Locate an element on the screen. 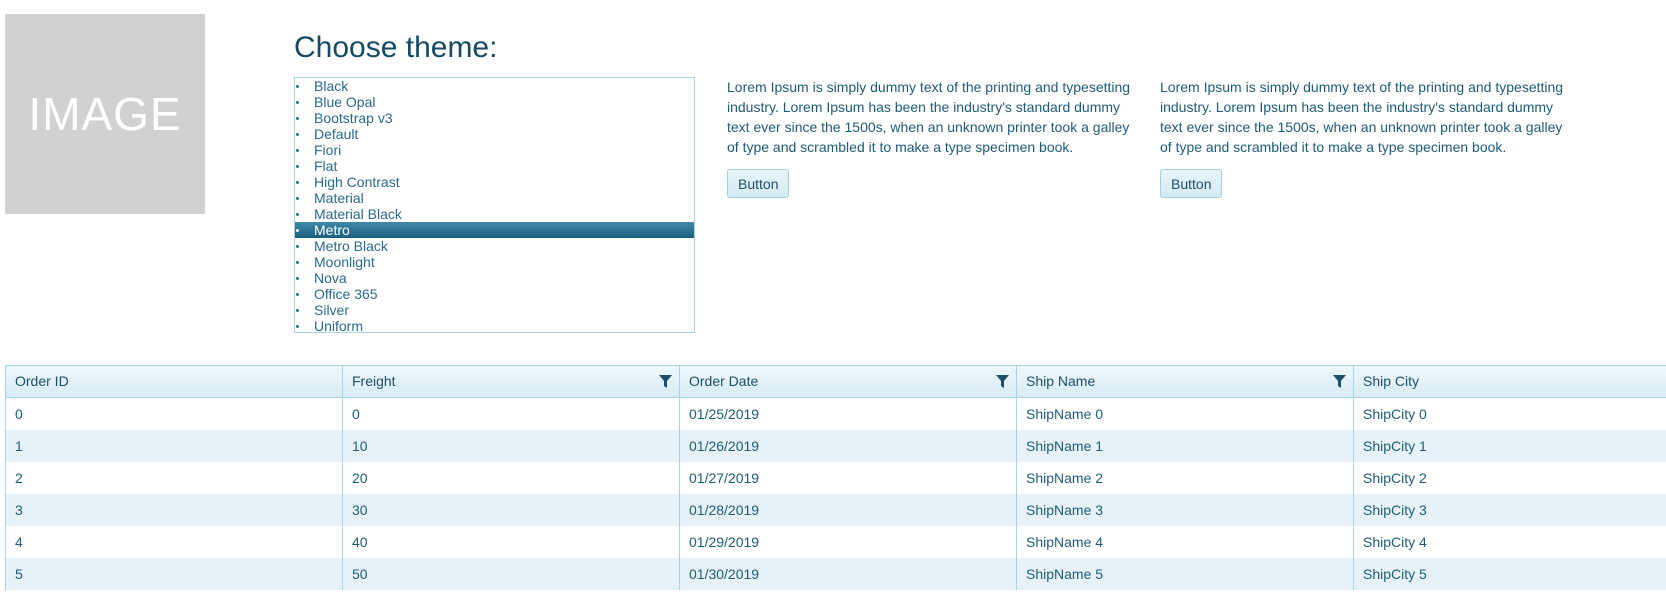  column-header-freight: Freight is located at coordinates (511, 381).